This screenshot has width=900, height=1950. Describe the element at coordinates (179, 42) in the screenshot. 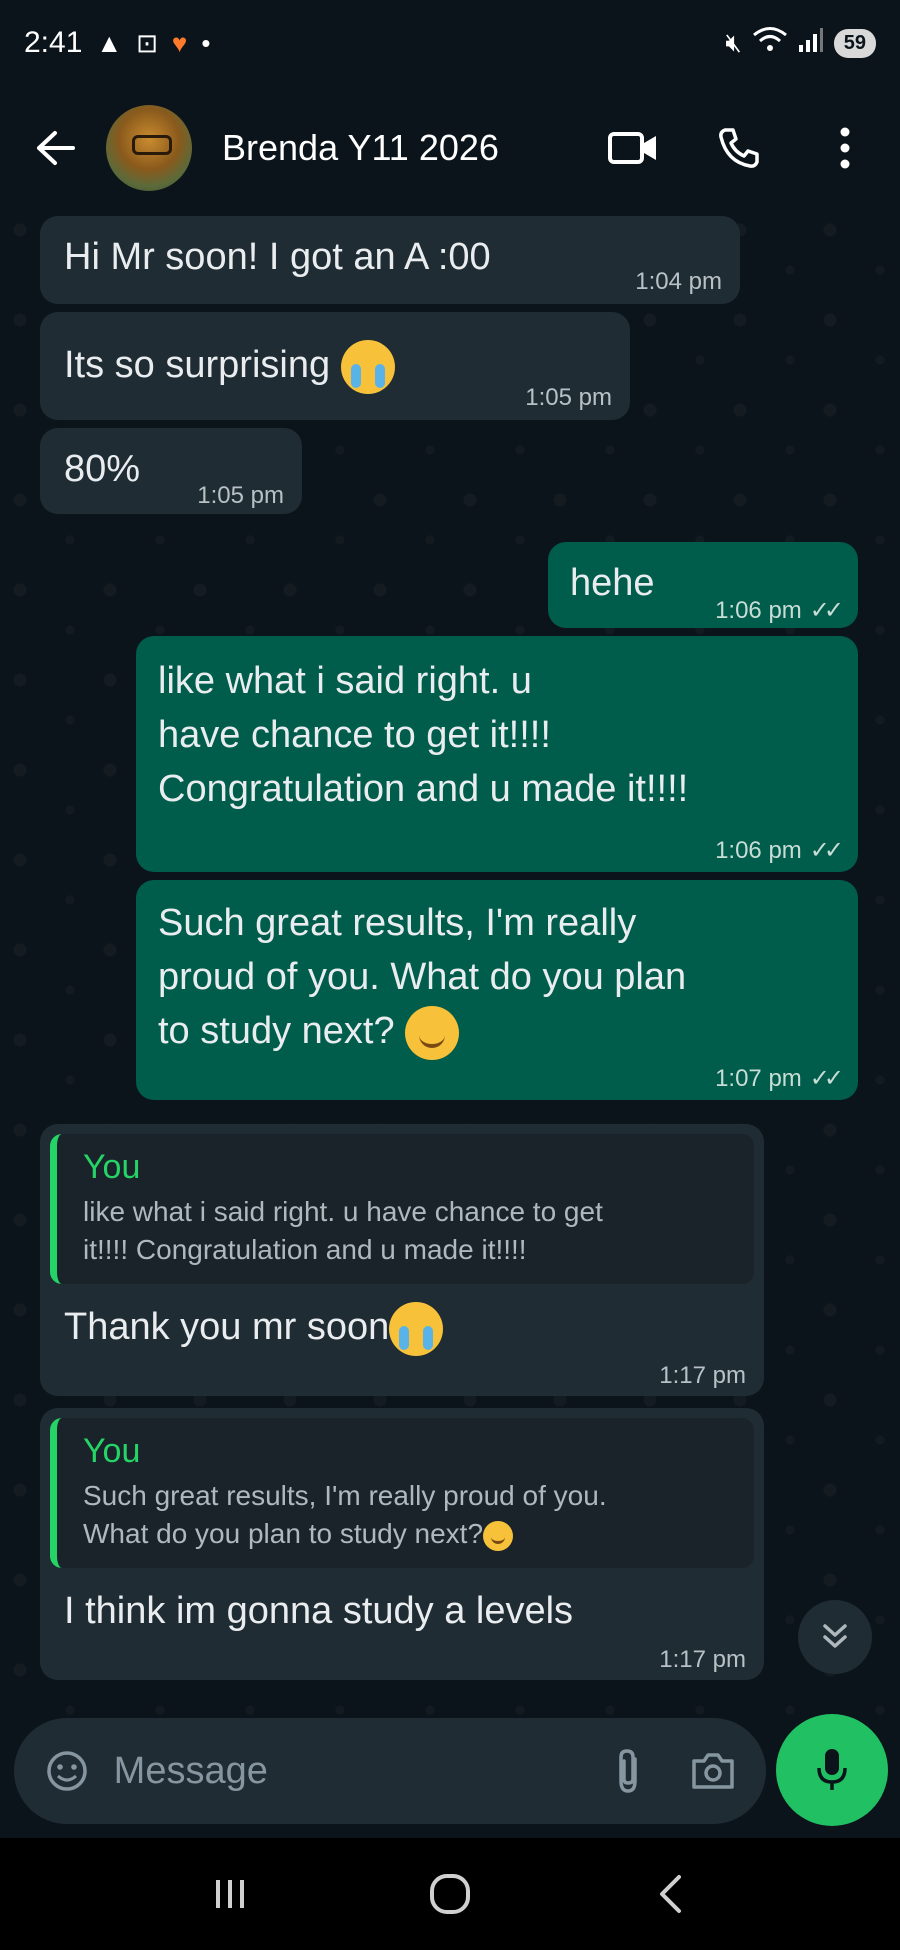

I see `app-notification-icon: ♥` at that location.